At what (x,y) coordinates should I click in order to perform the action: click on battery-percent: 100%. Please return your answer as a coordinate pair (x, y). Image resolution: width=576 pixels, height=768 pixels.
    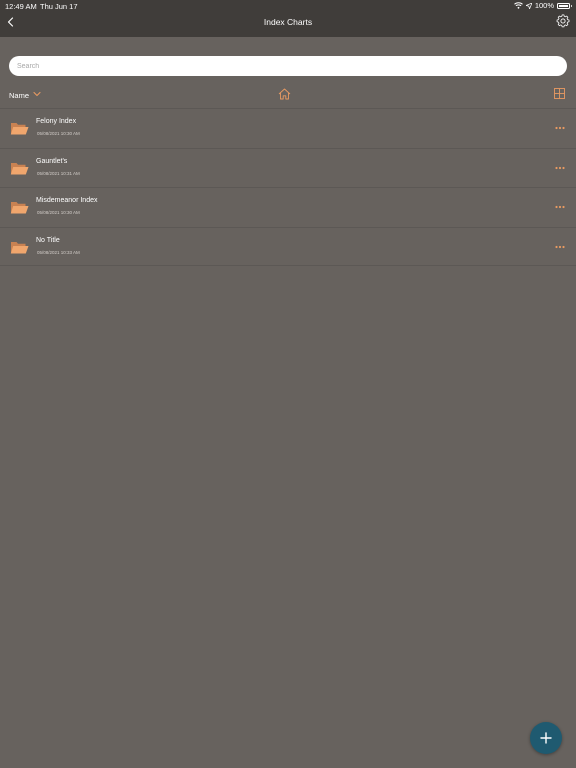
    Looking at the image, I should click on (544, 5).